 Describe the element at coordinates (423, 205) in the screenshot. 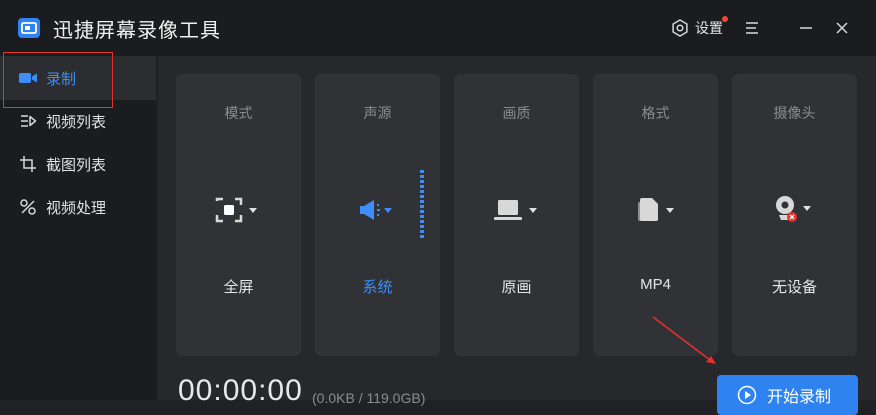

I see `volume-bar` at that location.